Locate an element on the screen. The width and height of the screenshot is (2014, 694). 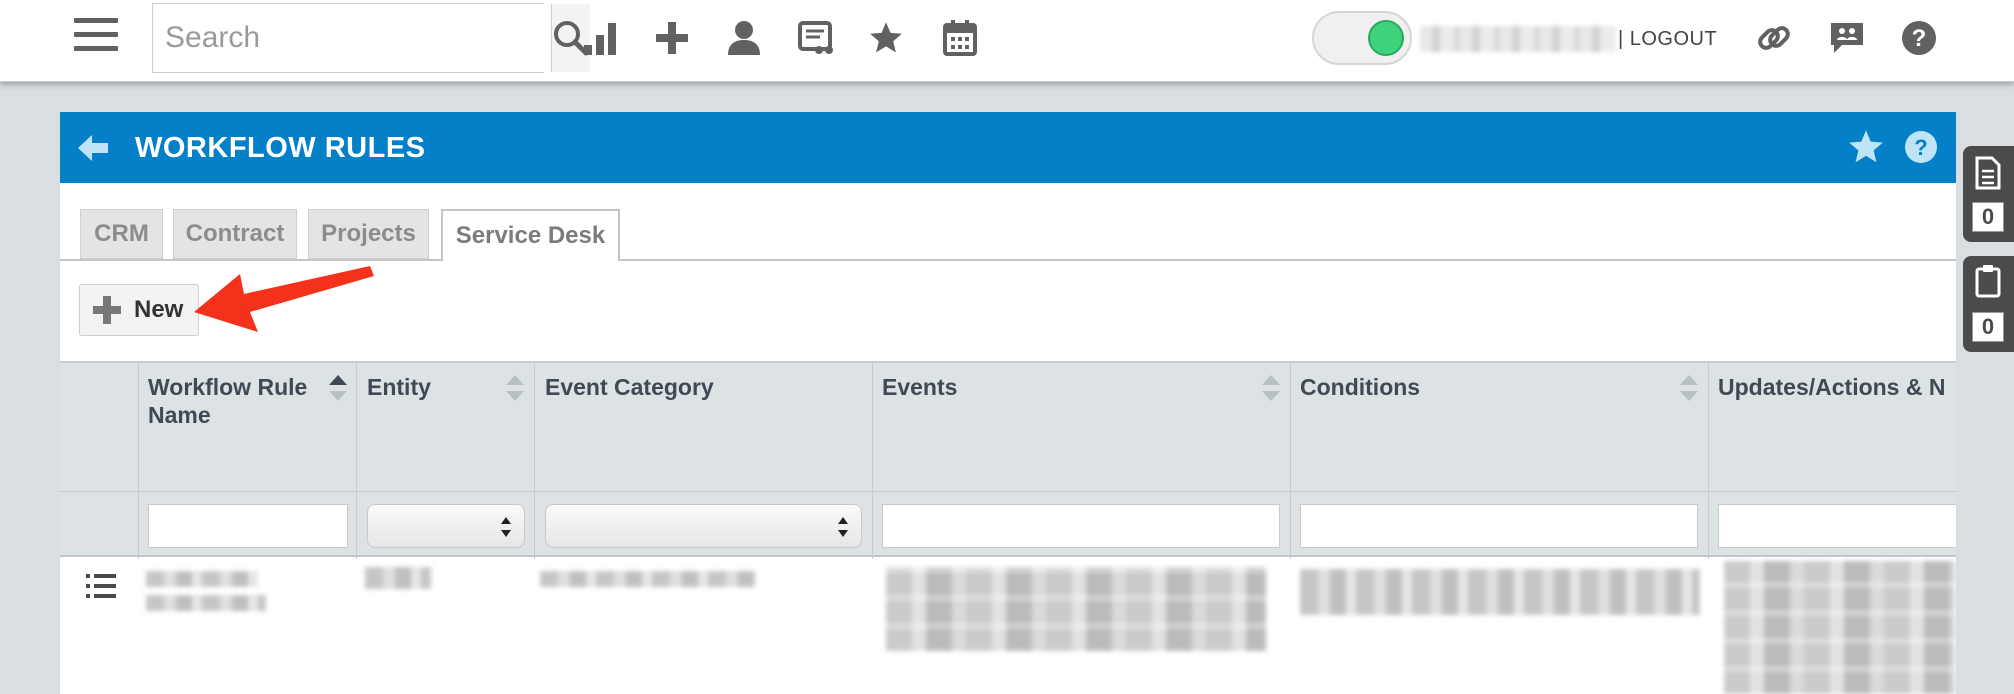
column-header-events: Events is located at coordinates (919, 387).